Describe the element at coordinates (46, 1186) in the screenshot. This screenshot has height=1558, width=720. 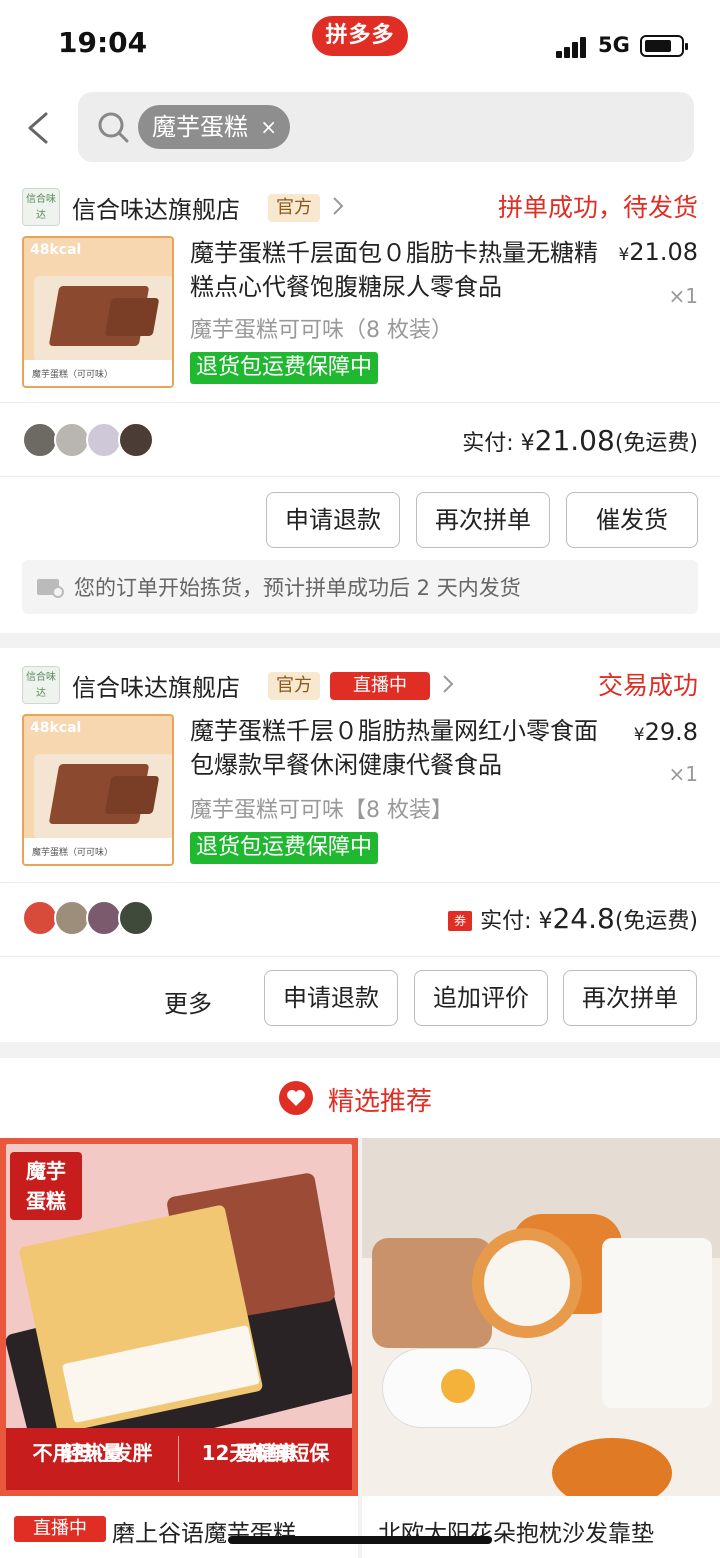
I see `product-badge: 魔芋 蛋糕` at that location.